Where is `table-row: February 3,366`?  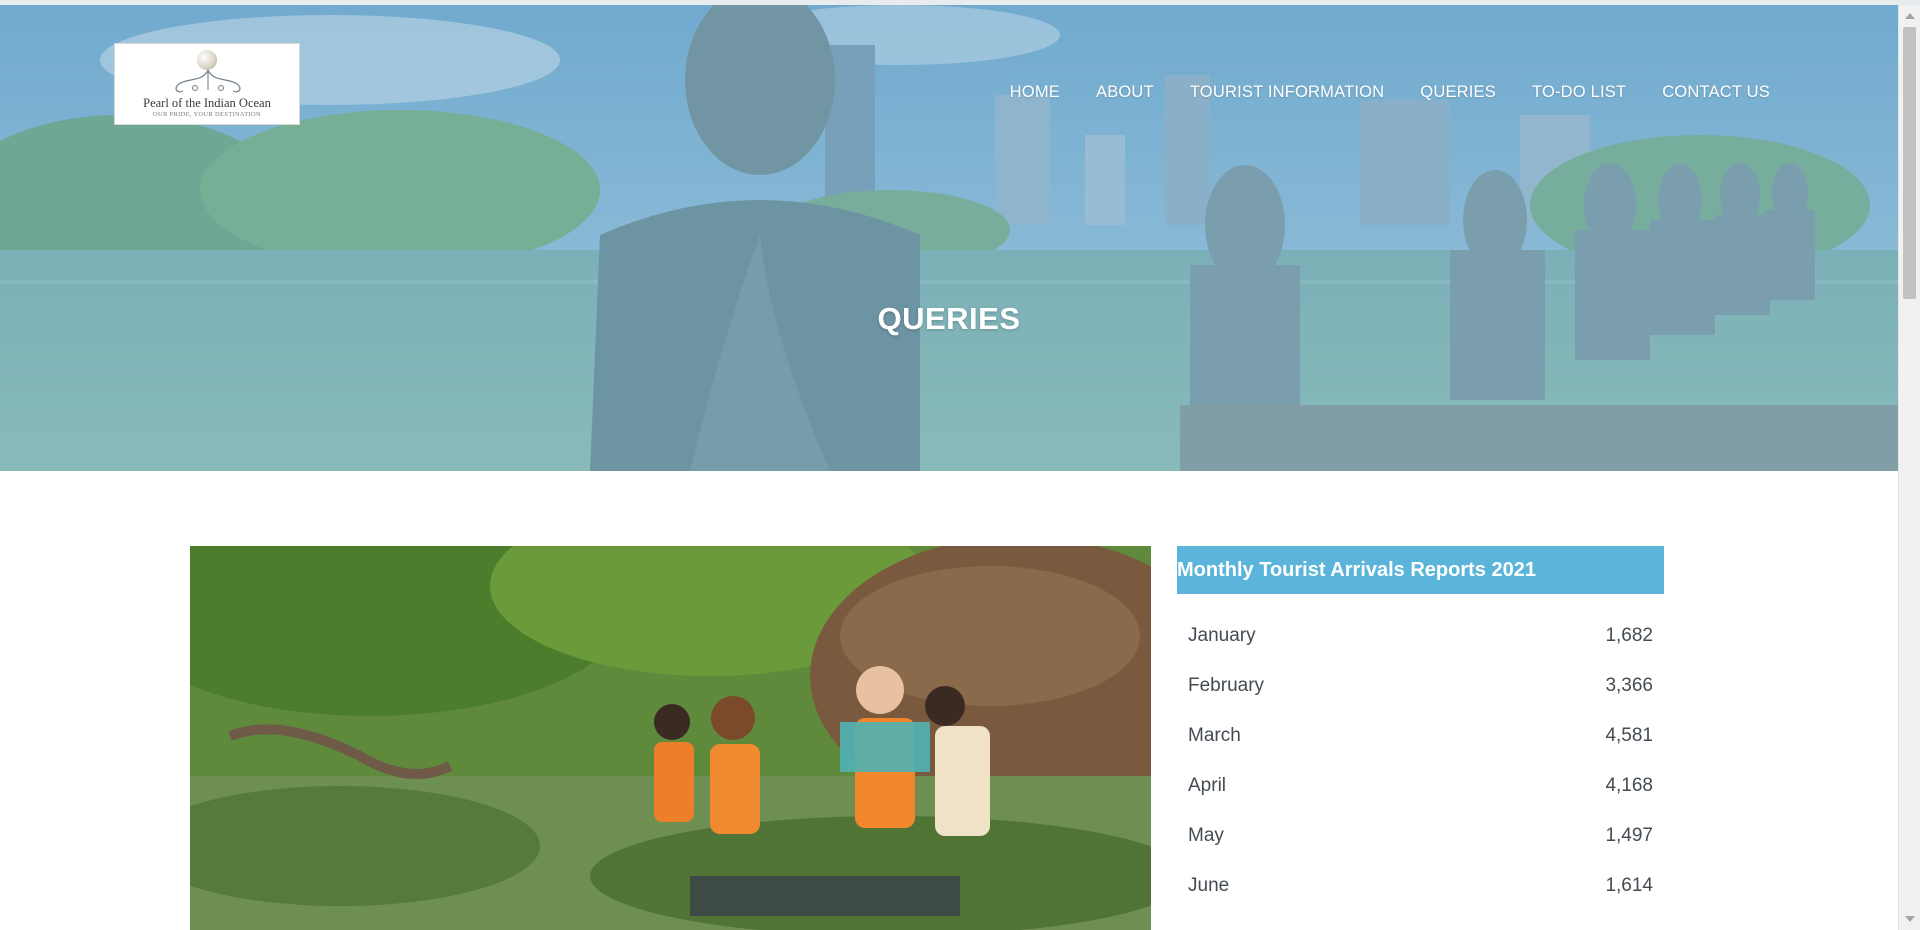 table-row: February 3,366 is located at coordinates (1420, 686).